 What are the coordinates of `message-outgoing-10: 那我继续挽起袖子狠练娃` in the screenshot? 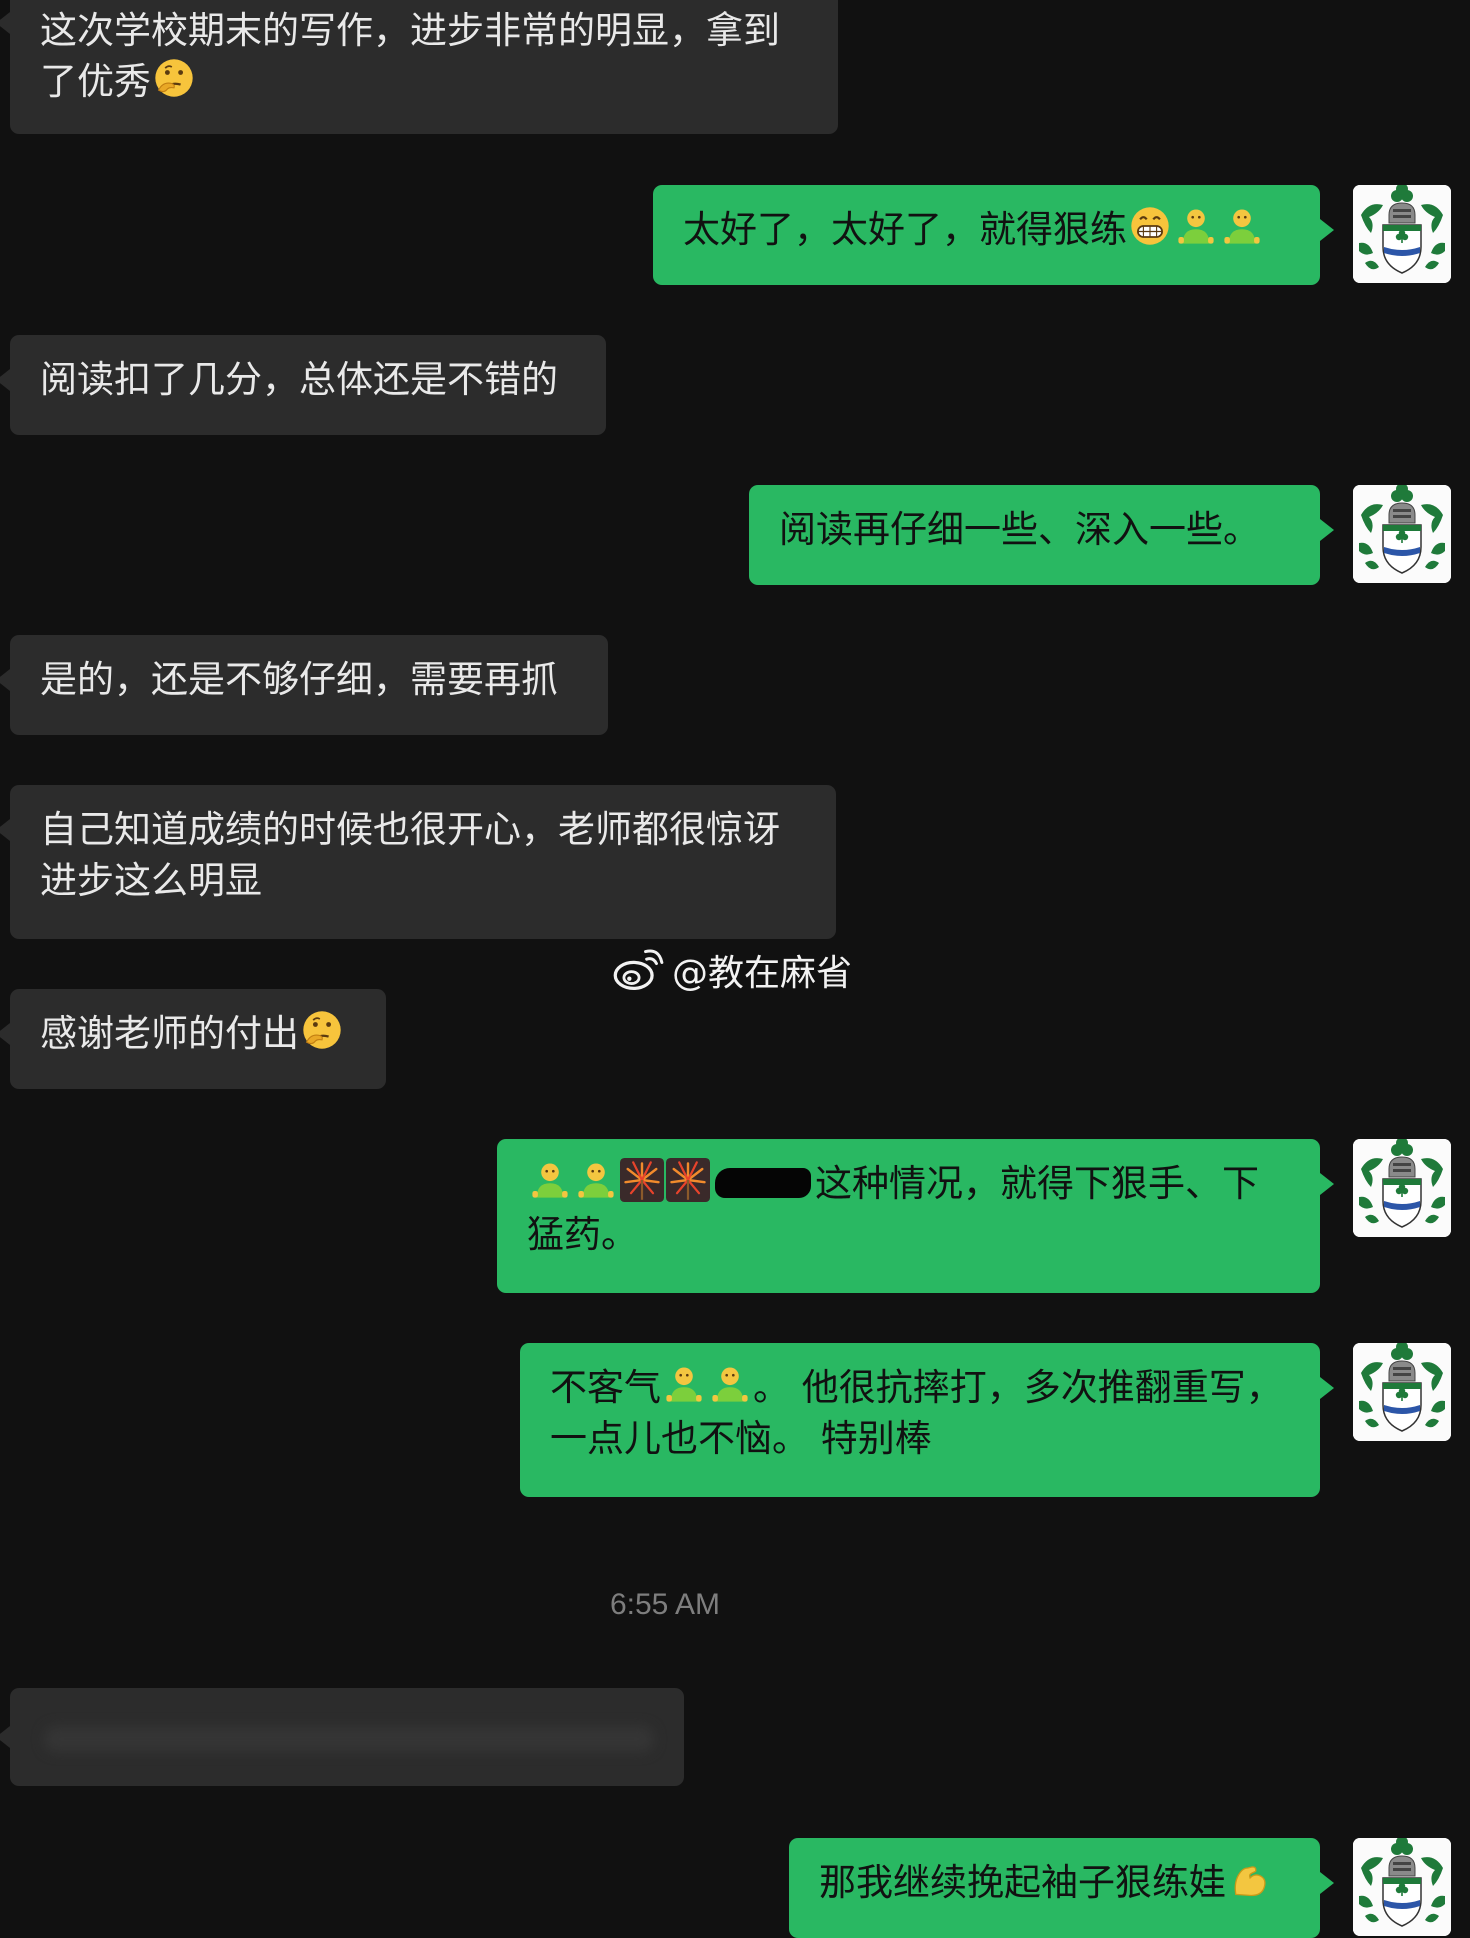 It's located at (1061, 1888).